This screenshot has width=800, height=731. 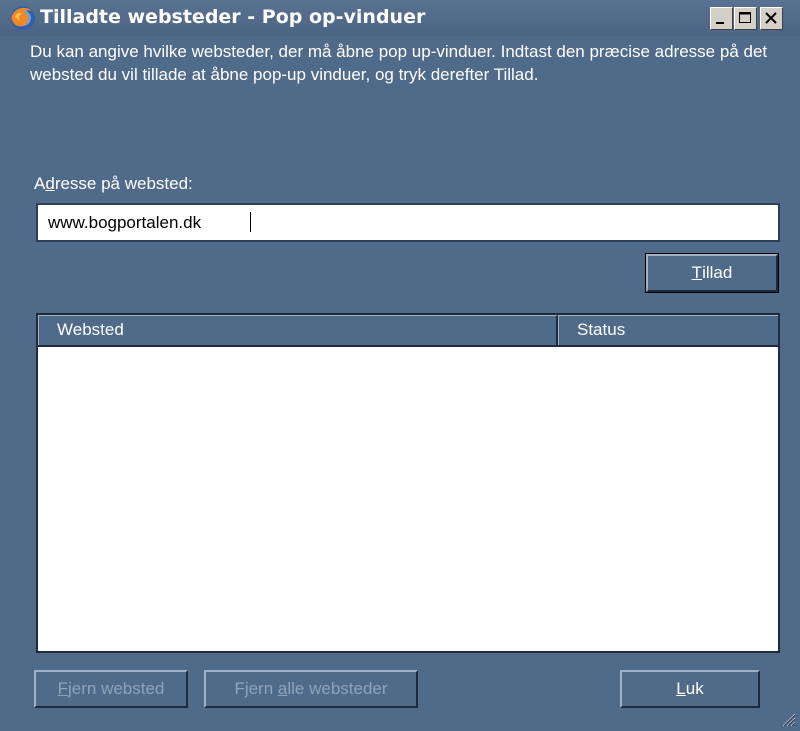 What do you see at coordinates (311, 689) in the screenshot?
I see `remove-all-sites-button: Fjern a lle websteder` at bounding box center [311, 689].